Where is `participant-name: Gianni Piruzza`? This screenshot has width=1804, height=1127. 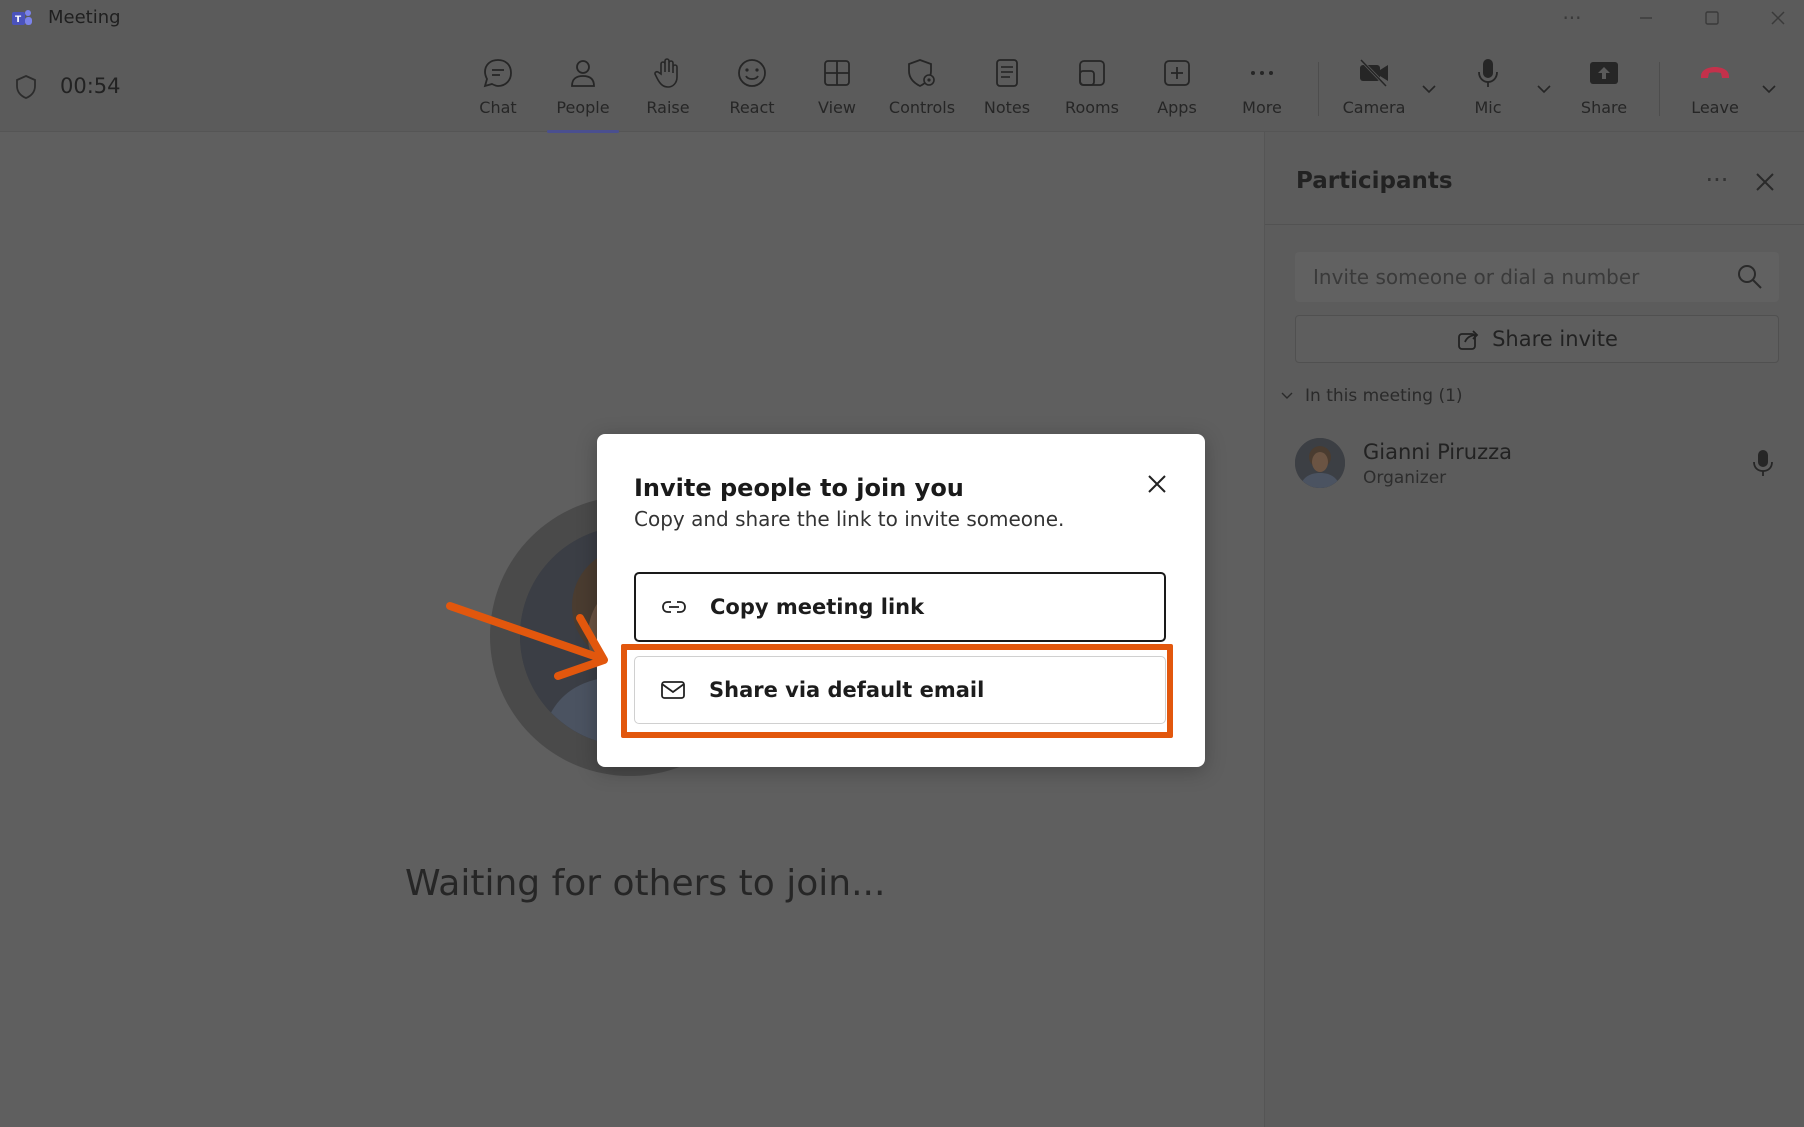 participant-name: Gianni Piruzza is located at coordinates (1437, 452).